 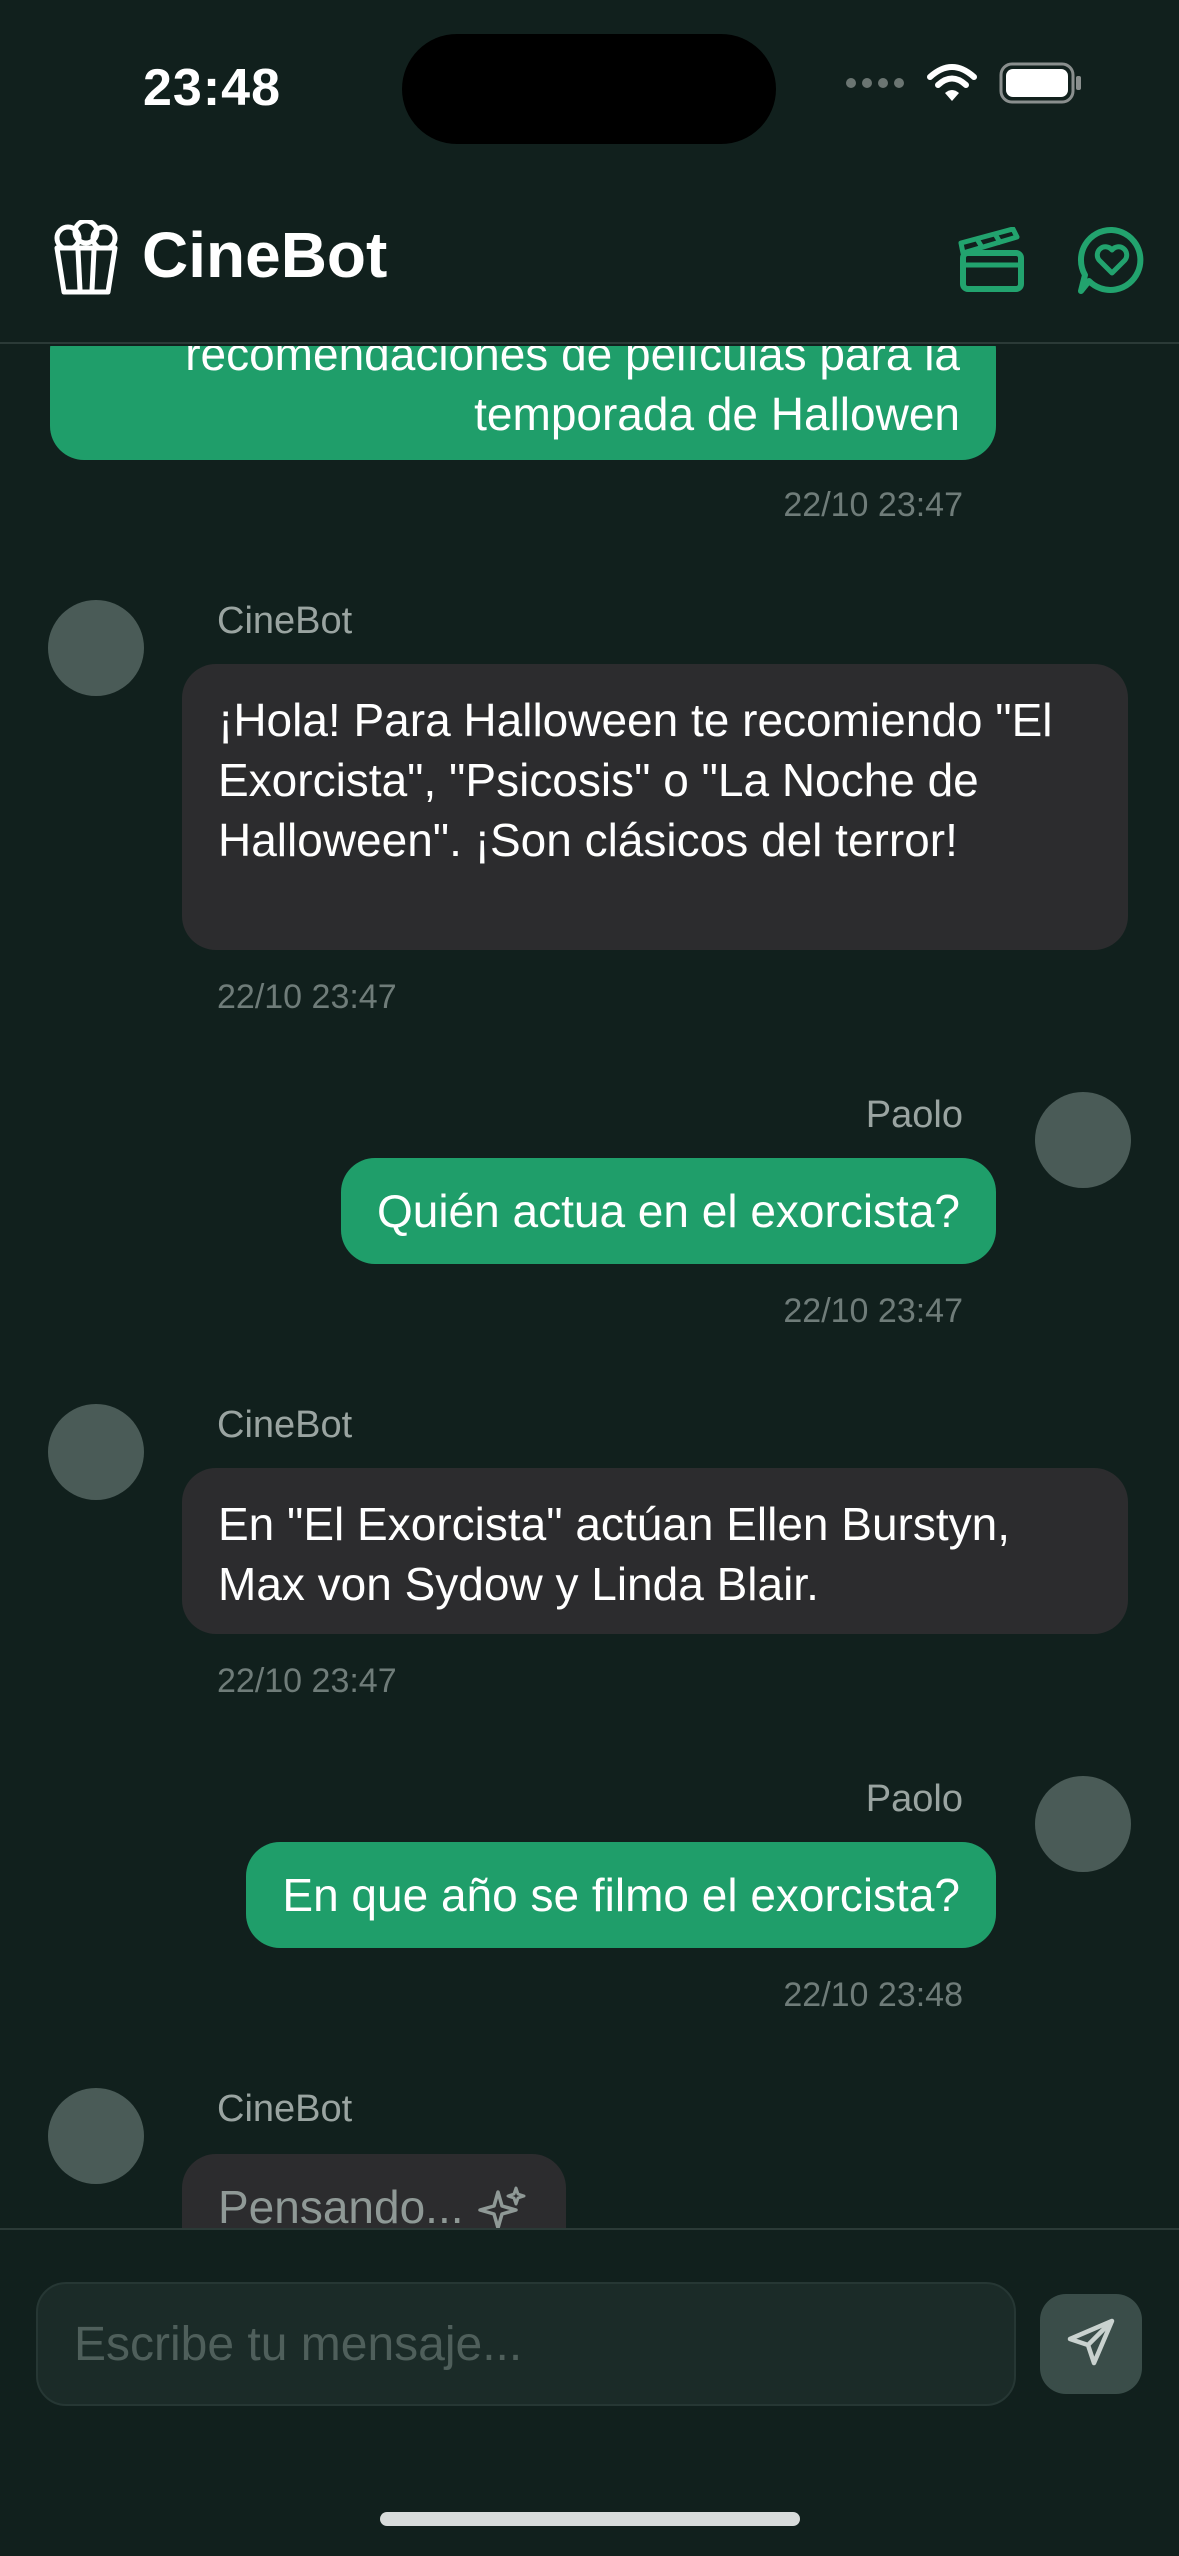 I want to click on dynamic-island, so click(x=589, y=89).